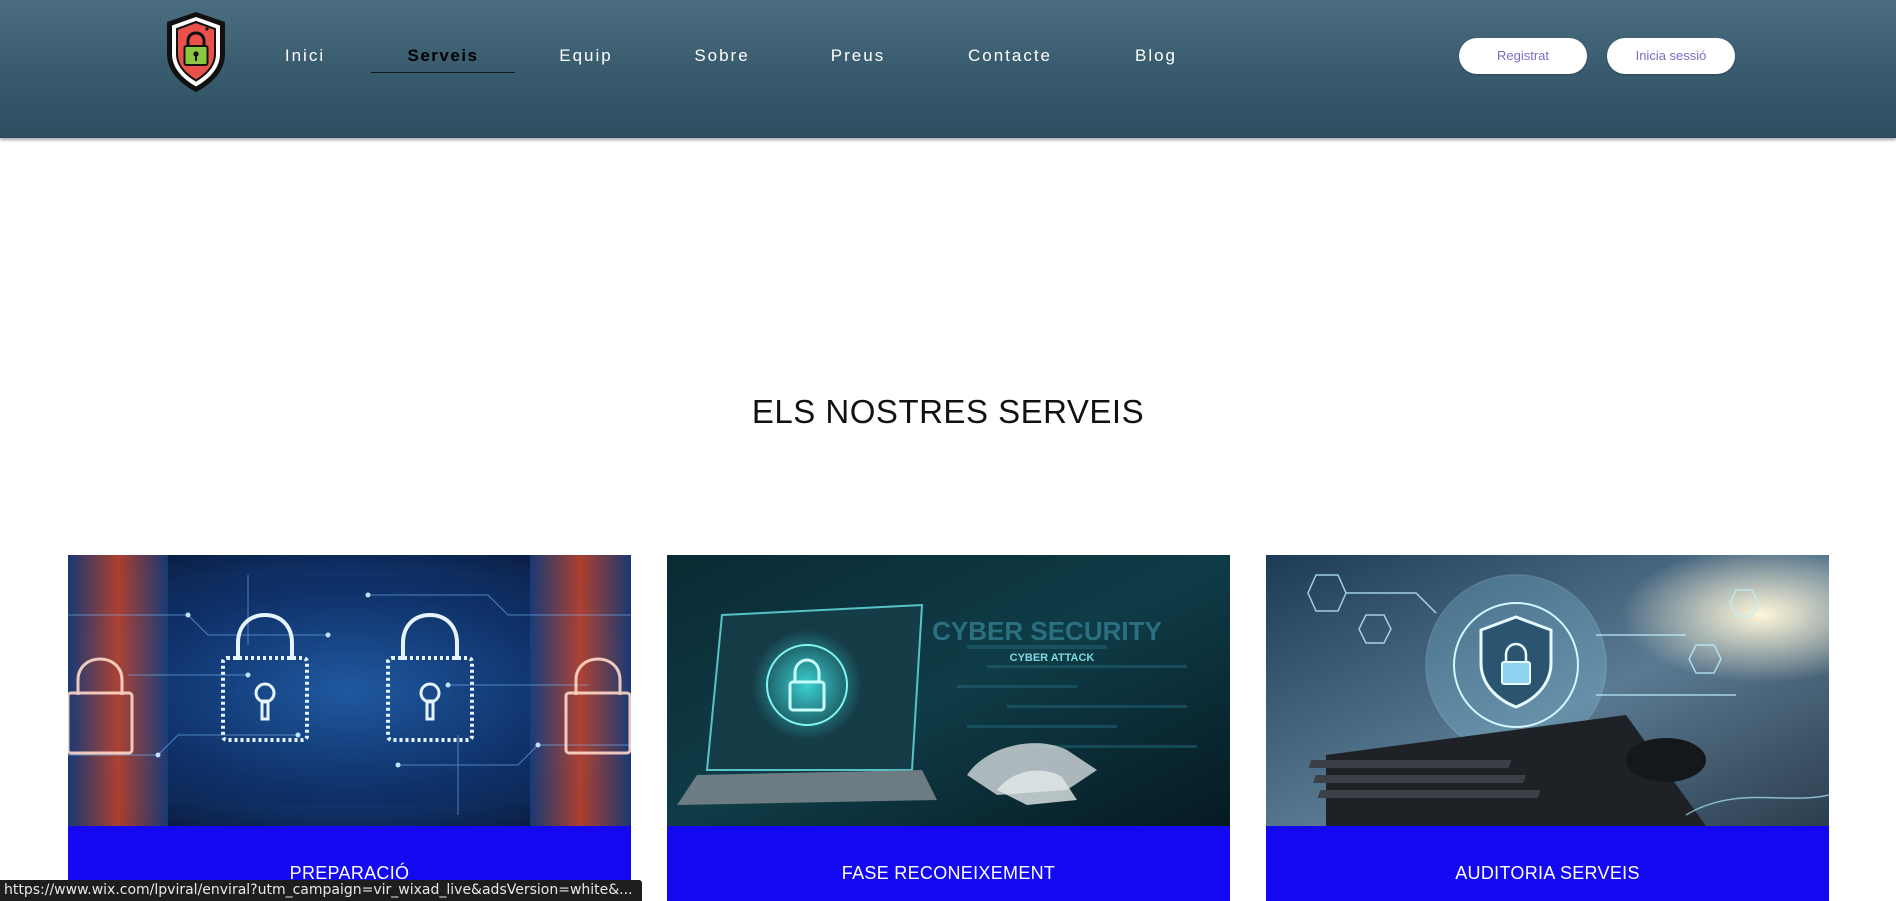 This screenshot has height=901, width=1896. I want to click on nav-item-contacte: Contacte, so click(1010, 58).